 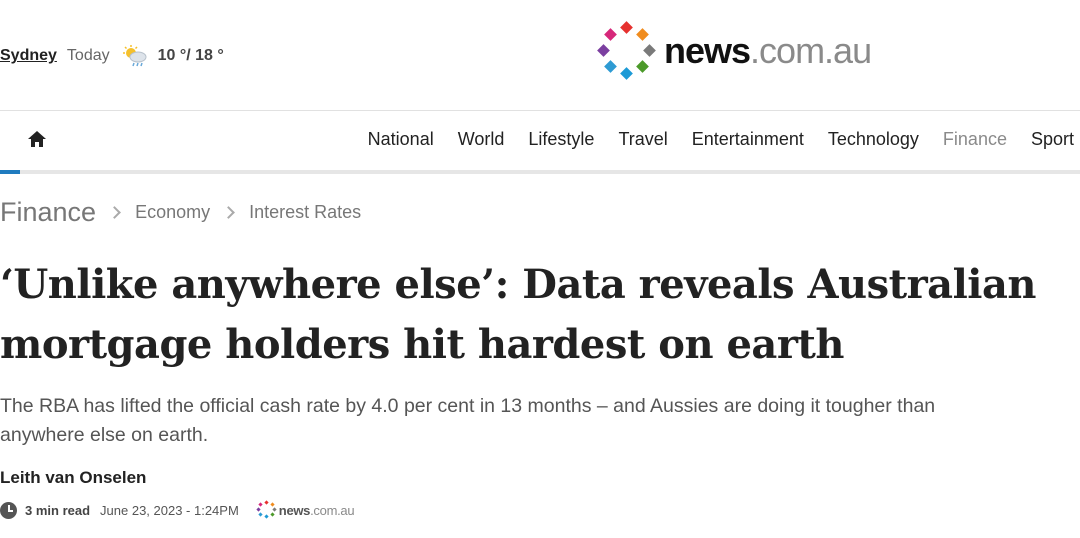 I want to click on breadcrumb-economy: Economy, so click(x=172, y=212).